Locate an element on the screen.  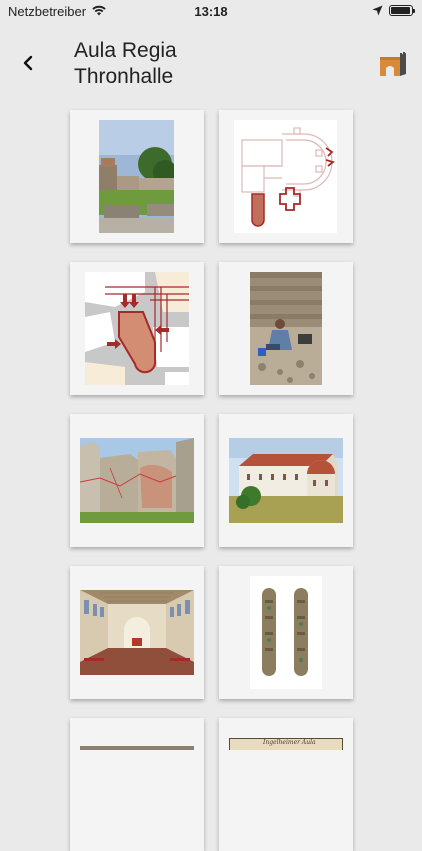
page-title: Aula Regia Thronhalle is located at coordinates (125, 64).